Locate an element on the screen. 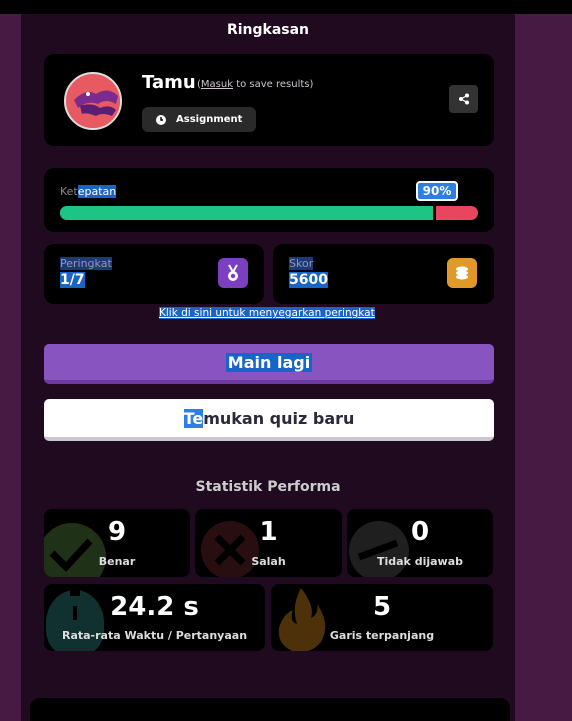 The image size is (572, 721). correct-label: Benar is located at coordinates (117, 561).